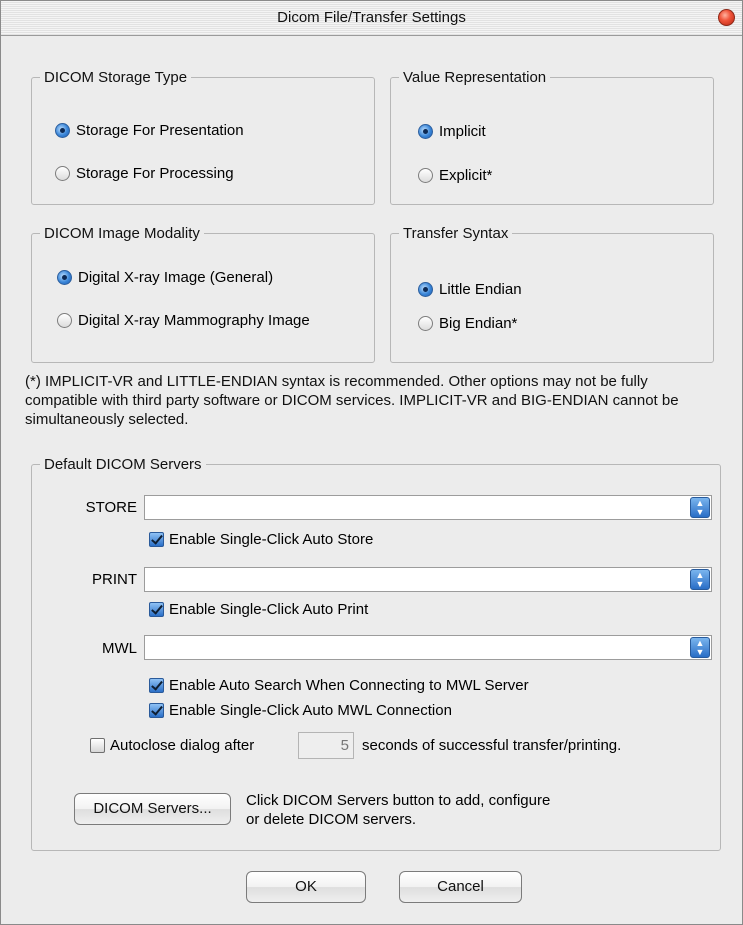  What do you see at coordinates (310, 710) in the screenshot?
I see `checkbox-label: Enable Single-Click Auto MWL Connection` at bounding box center [310, 710].